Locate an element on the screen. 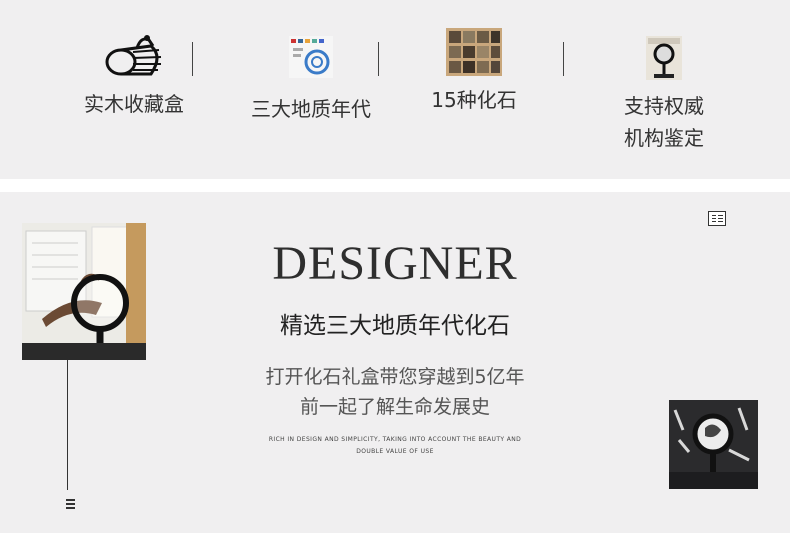  feature-certification: 支持权威 机构鉴定 is located at coordinates (664, 95).